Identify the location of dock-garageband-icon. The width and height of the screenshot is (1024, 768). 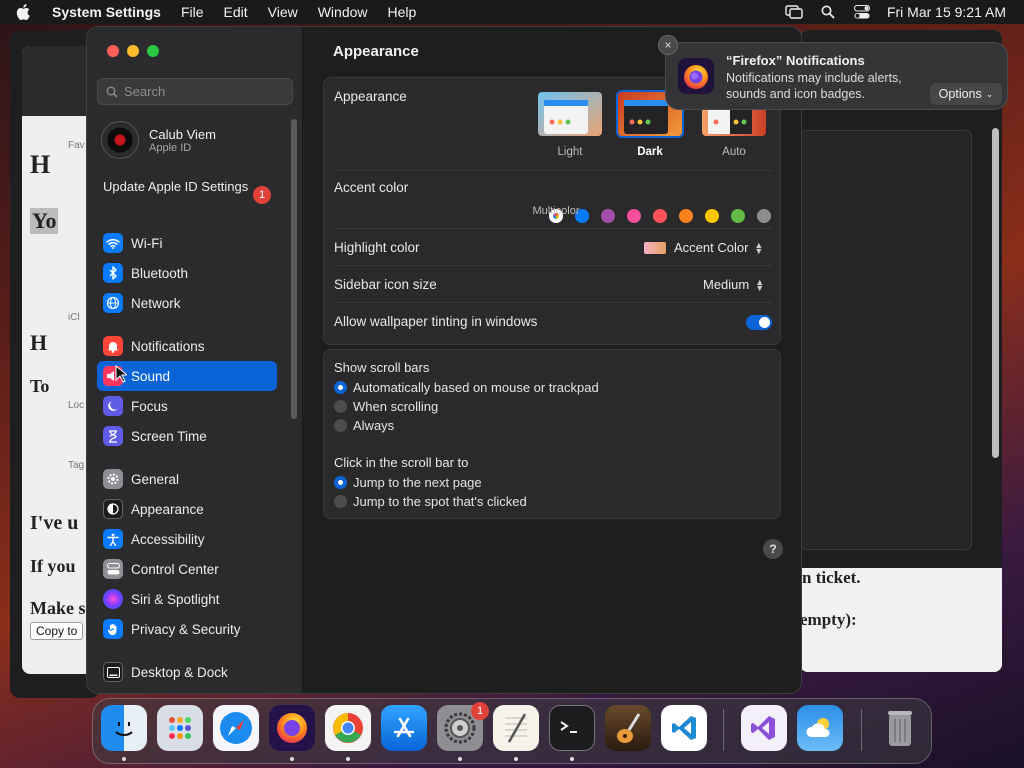
(628, 728).